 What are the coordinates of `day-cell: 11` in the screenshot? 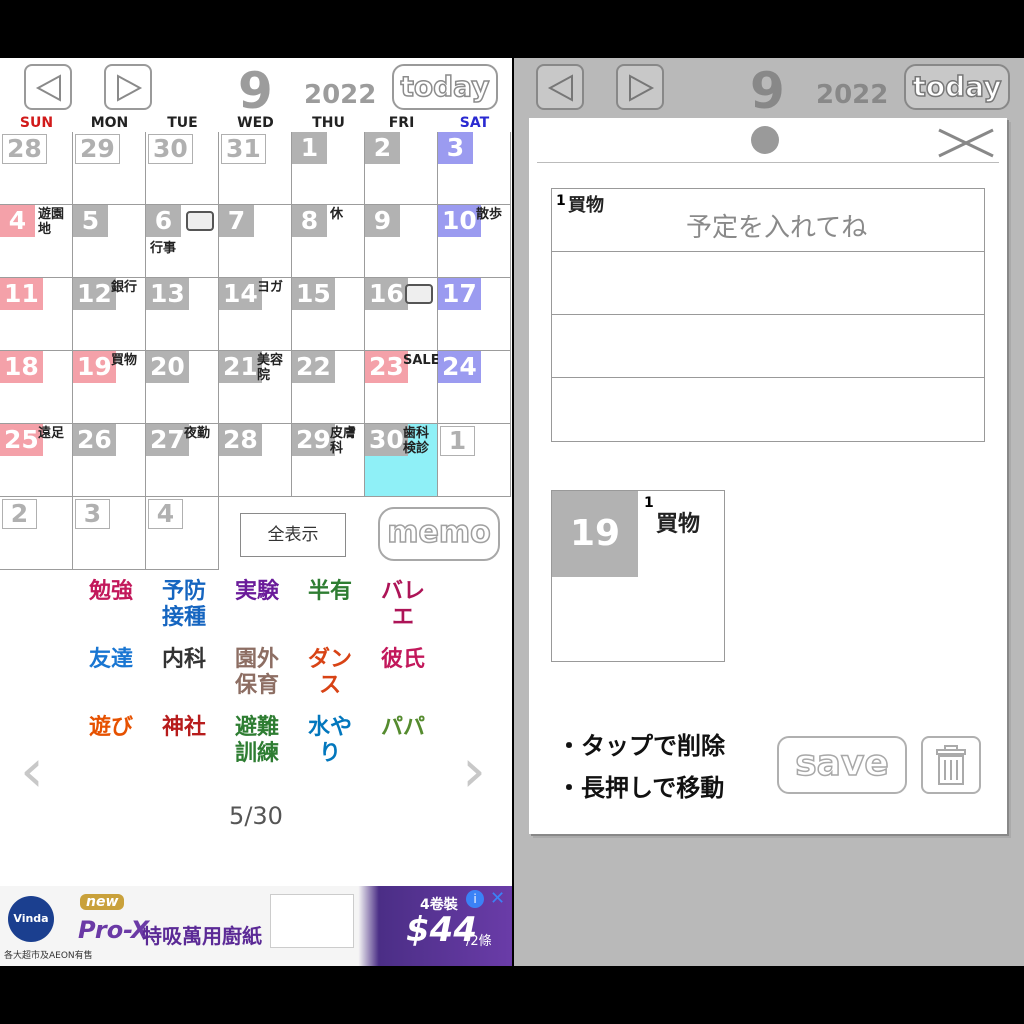 It's located at (36, 314).